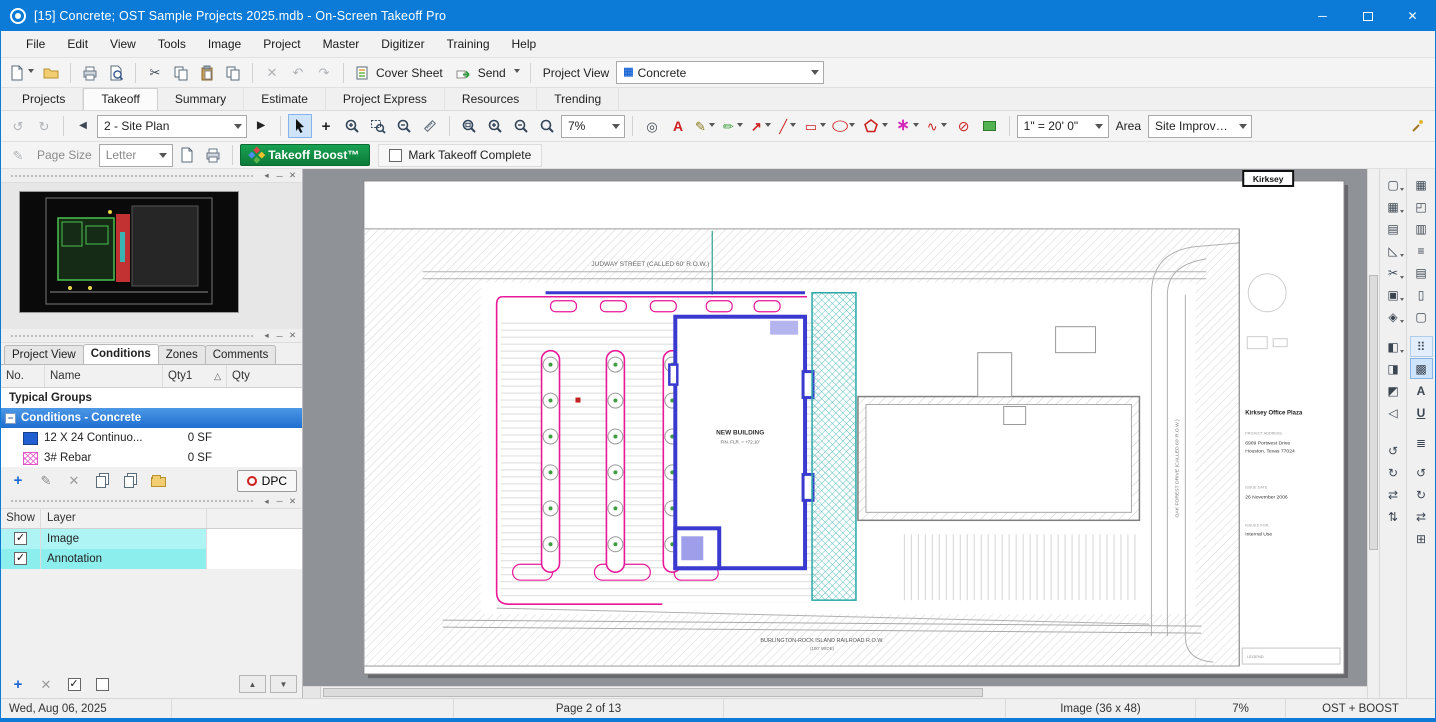  I want to click on open-button, so click(51, 73).